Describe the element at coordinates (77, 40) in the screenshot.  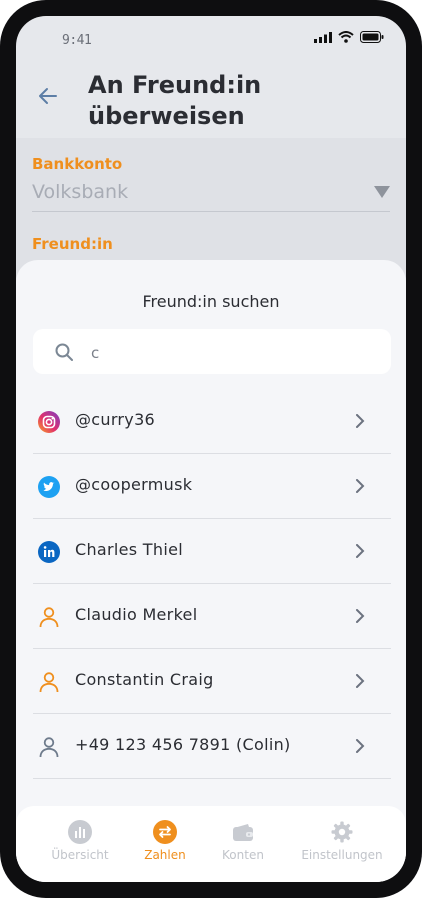
I see `status-time: 9:41` at that location.